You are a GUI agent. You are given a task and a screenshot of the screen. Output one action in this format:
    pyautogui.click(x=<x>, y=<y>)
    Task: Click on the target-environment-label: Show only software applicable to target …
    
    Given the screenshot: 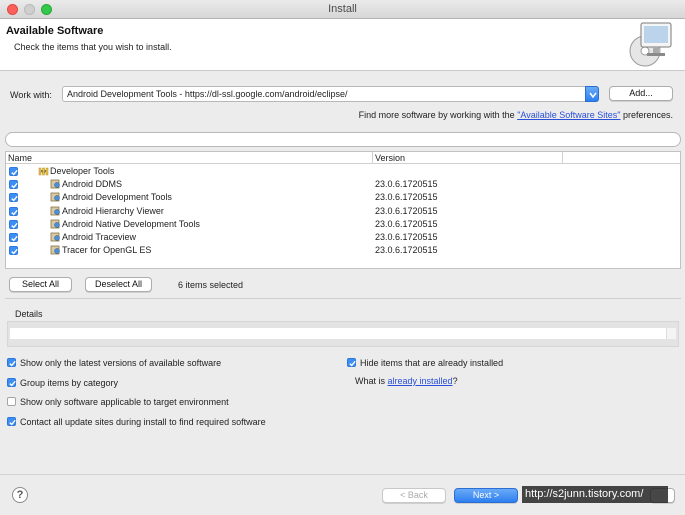 What is the action you would take?
    pyautogui.click(x=124, y=402)
    